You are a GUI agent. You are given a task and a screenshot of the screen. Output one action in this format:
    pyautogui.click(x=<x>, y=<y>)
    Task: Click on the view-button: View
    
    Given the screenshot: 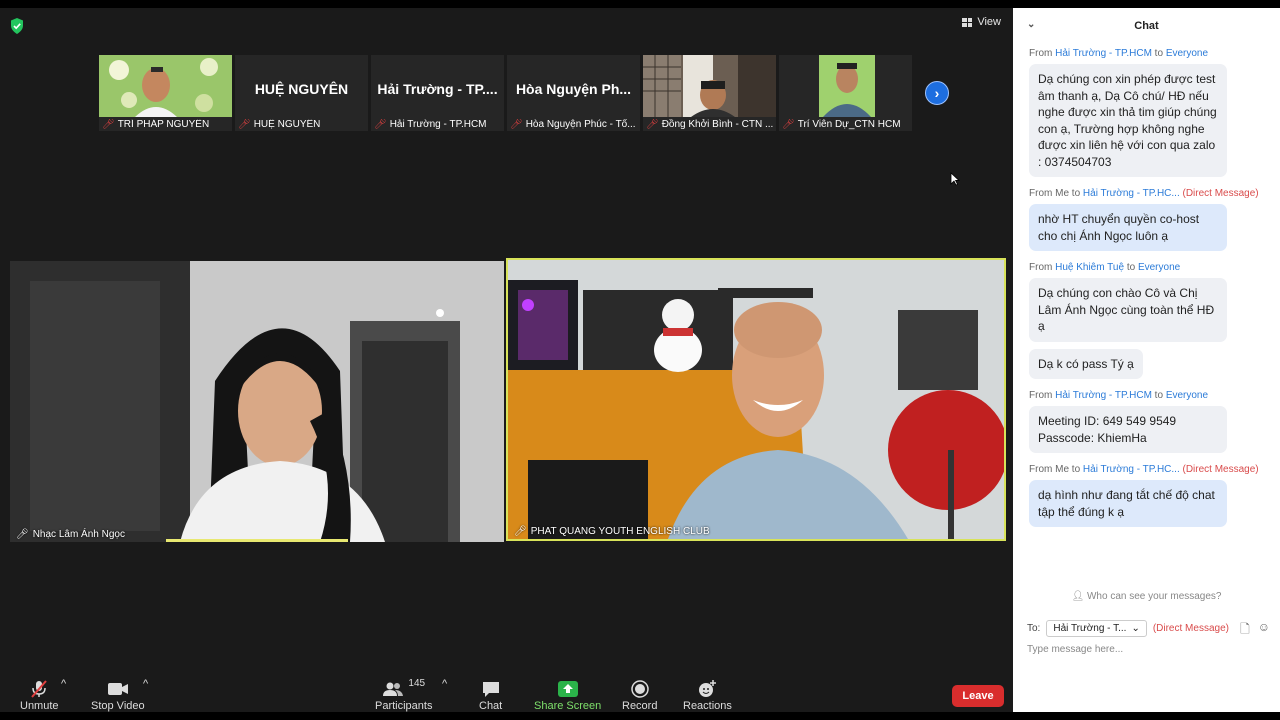 What is the action you would take?
    pyautogui.click(x=981, y=22)
    